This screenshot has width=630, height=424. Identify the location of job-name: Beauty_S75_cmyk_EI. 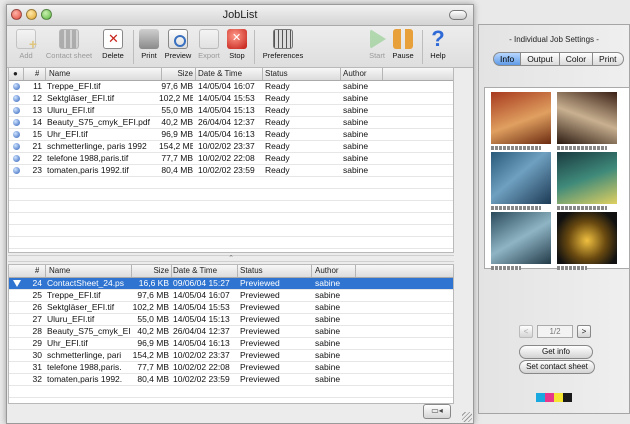
(89, 331).